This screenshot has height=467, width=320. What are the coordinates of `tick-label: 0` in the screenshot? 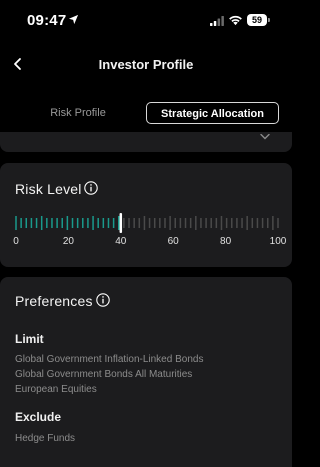 It's located at (16, 241).